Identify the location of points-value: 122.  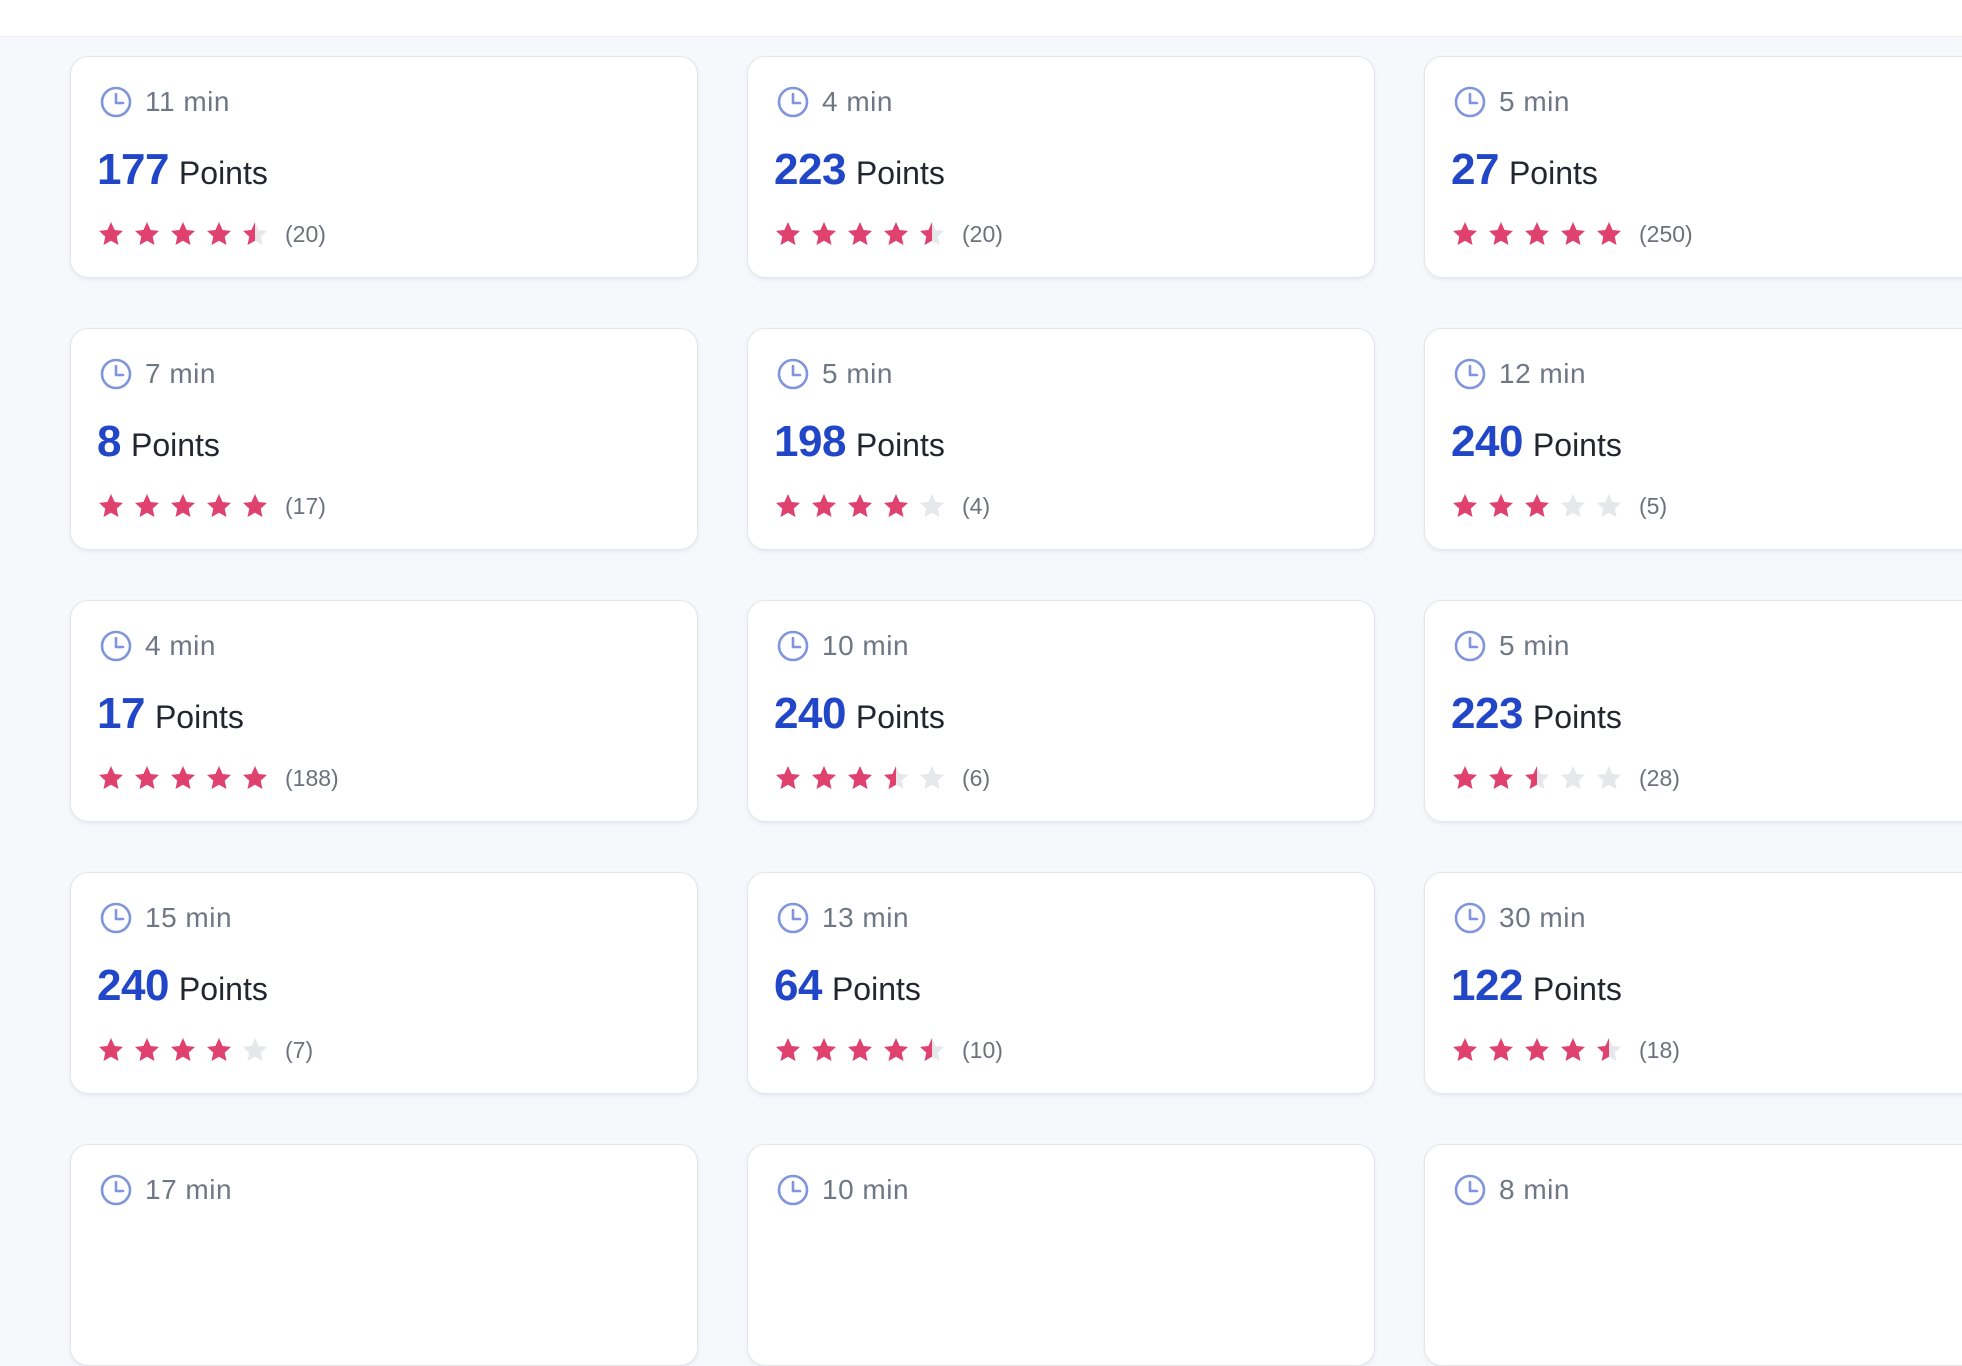
(1487, 985).